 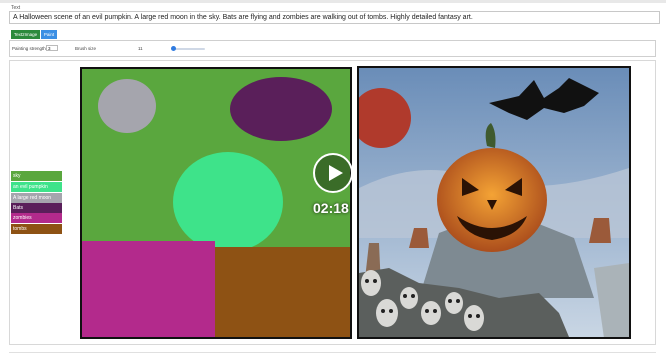 I want to click on legend-item-zombies: zombies, so click(x=36, y=218).